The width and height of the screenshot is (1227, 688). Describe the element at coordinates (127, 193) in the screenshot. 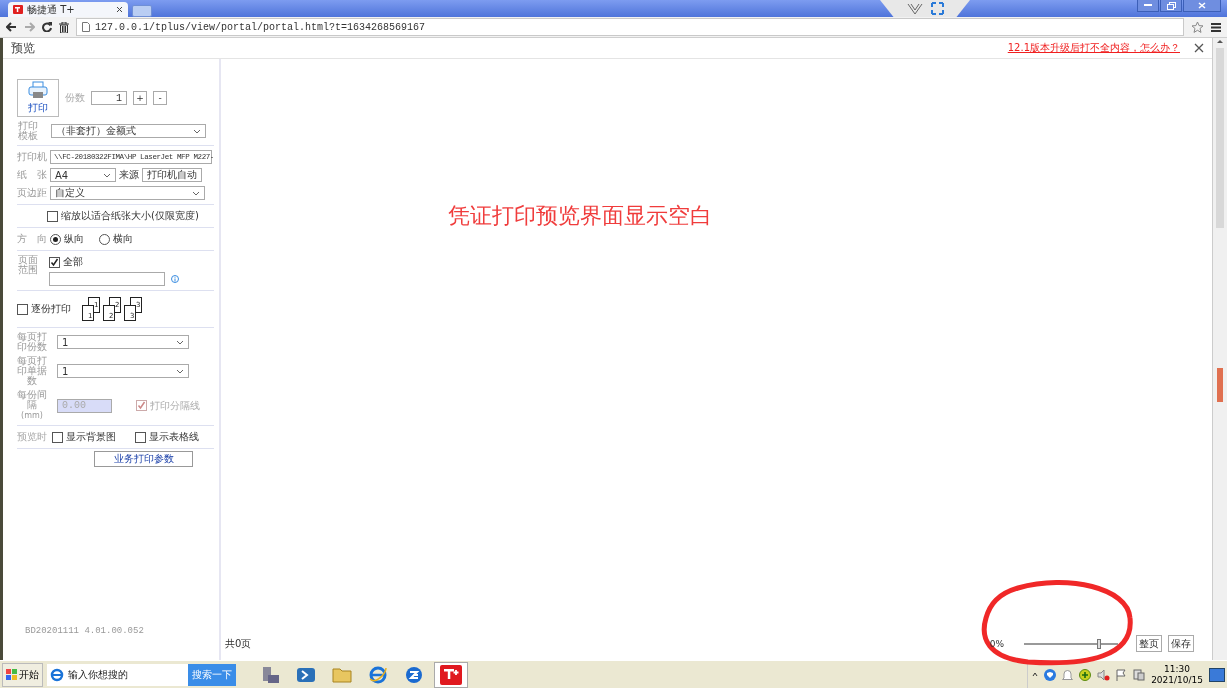

I see `margin-select: 自定义` at that location.